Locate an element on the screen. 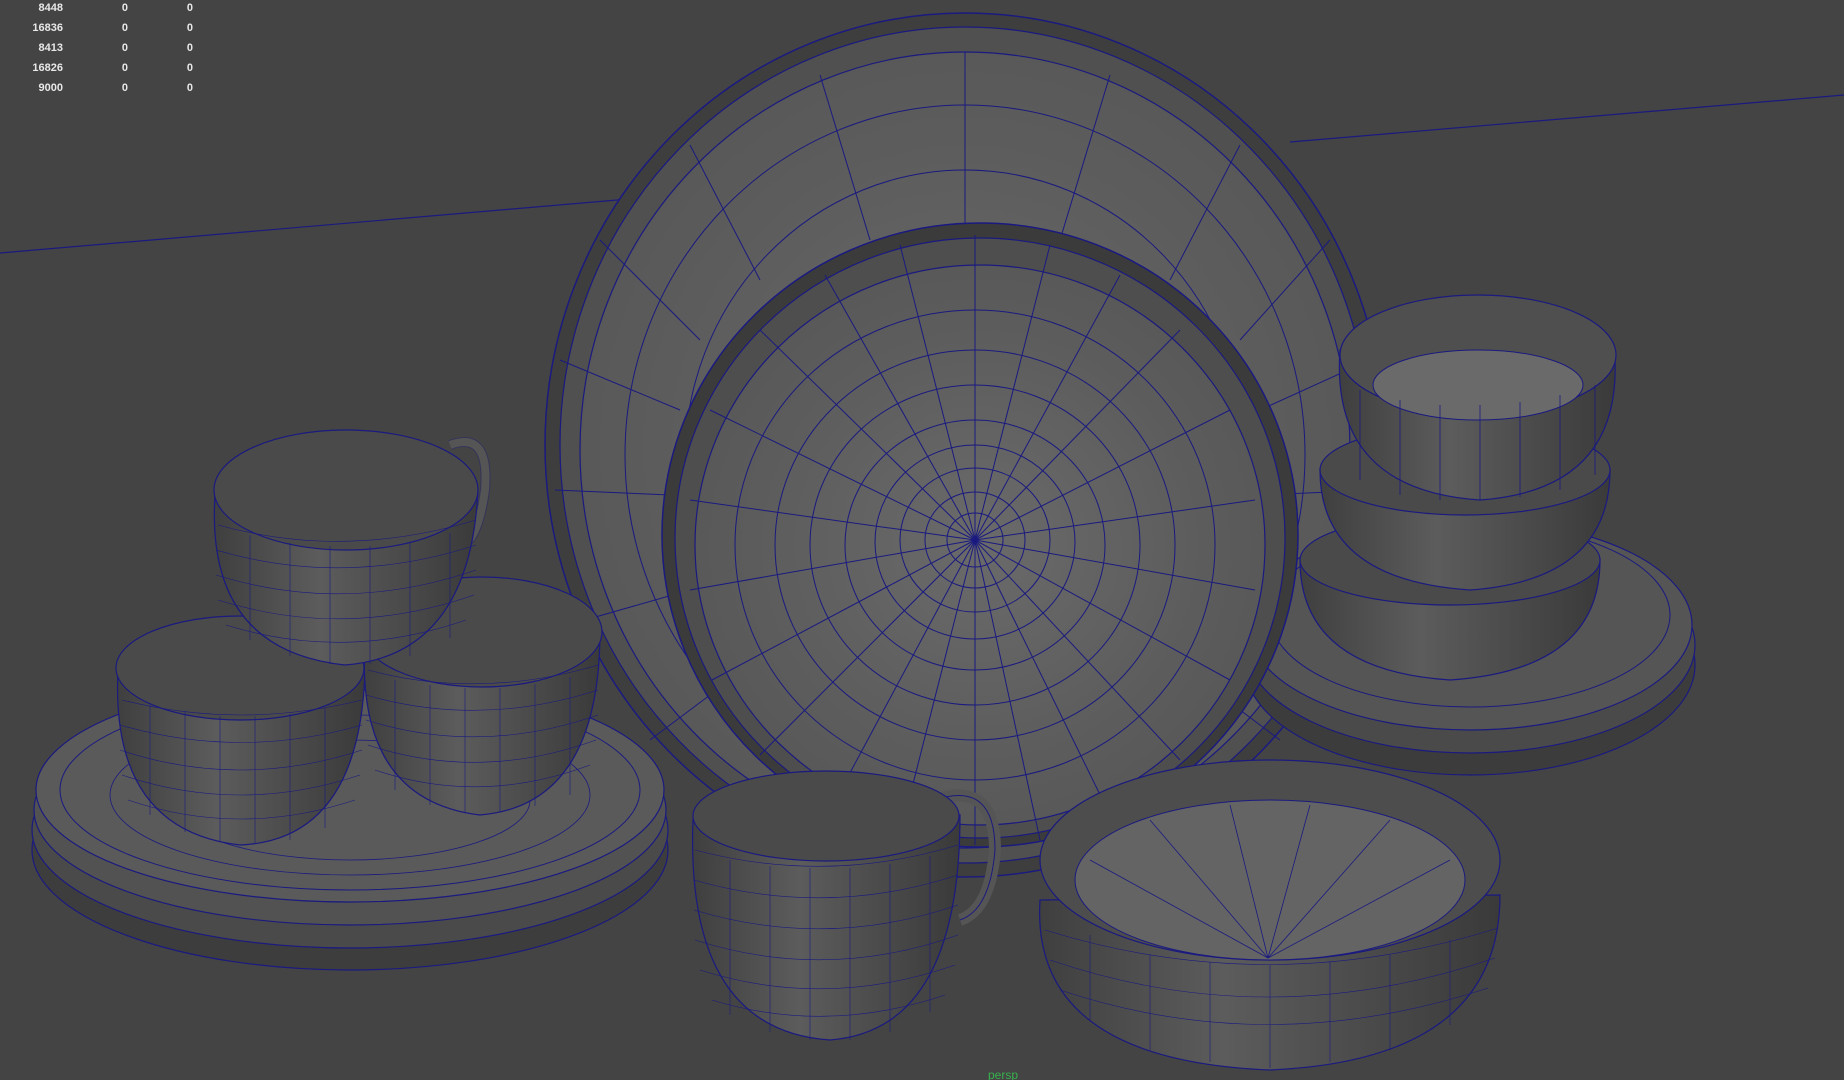  camera-name-label: persp is located at coordinates (1003, 1074).